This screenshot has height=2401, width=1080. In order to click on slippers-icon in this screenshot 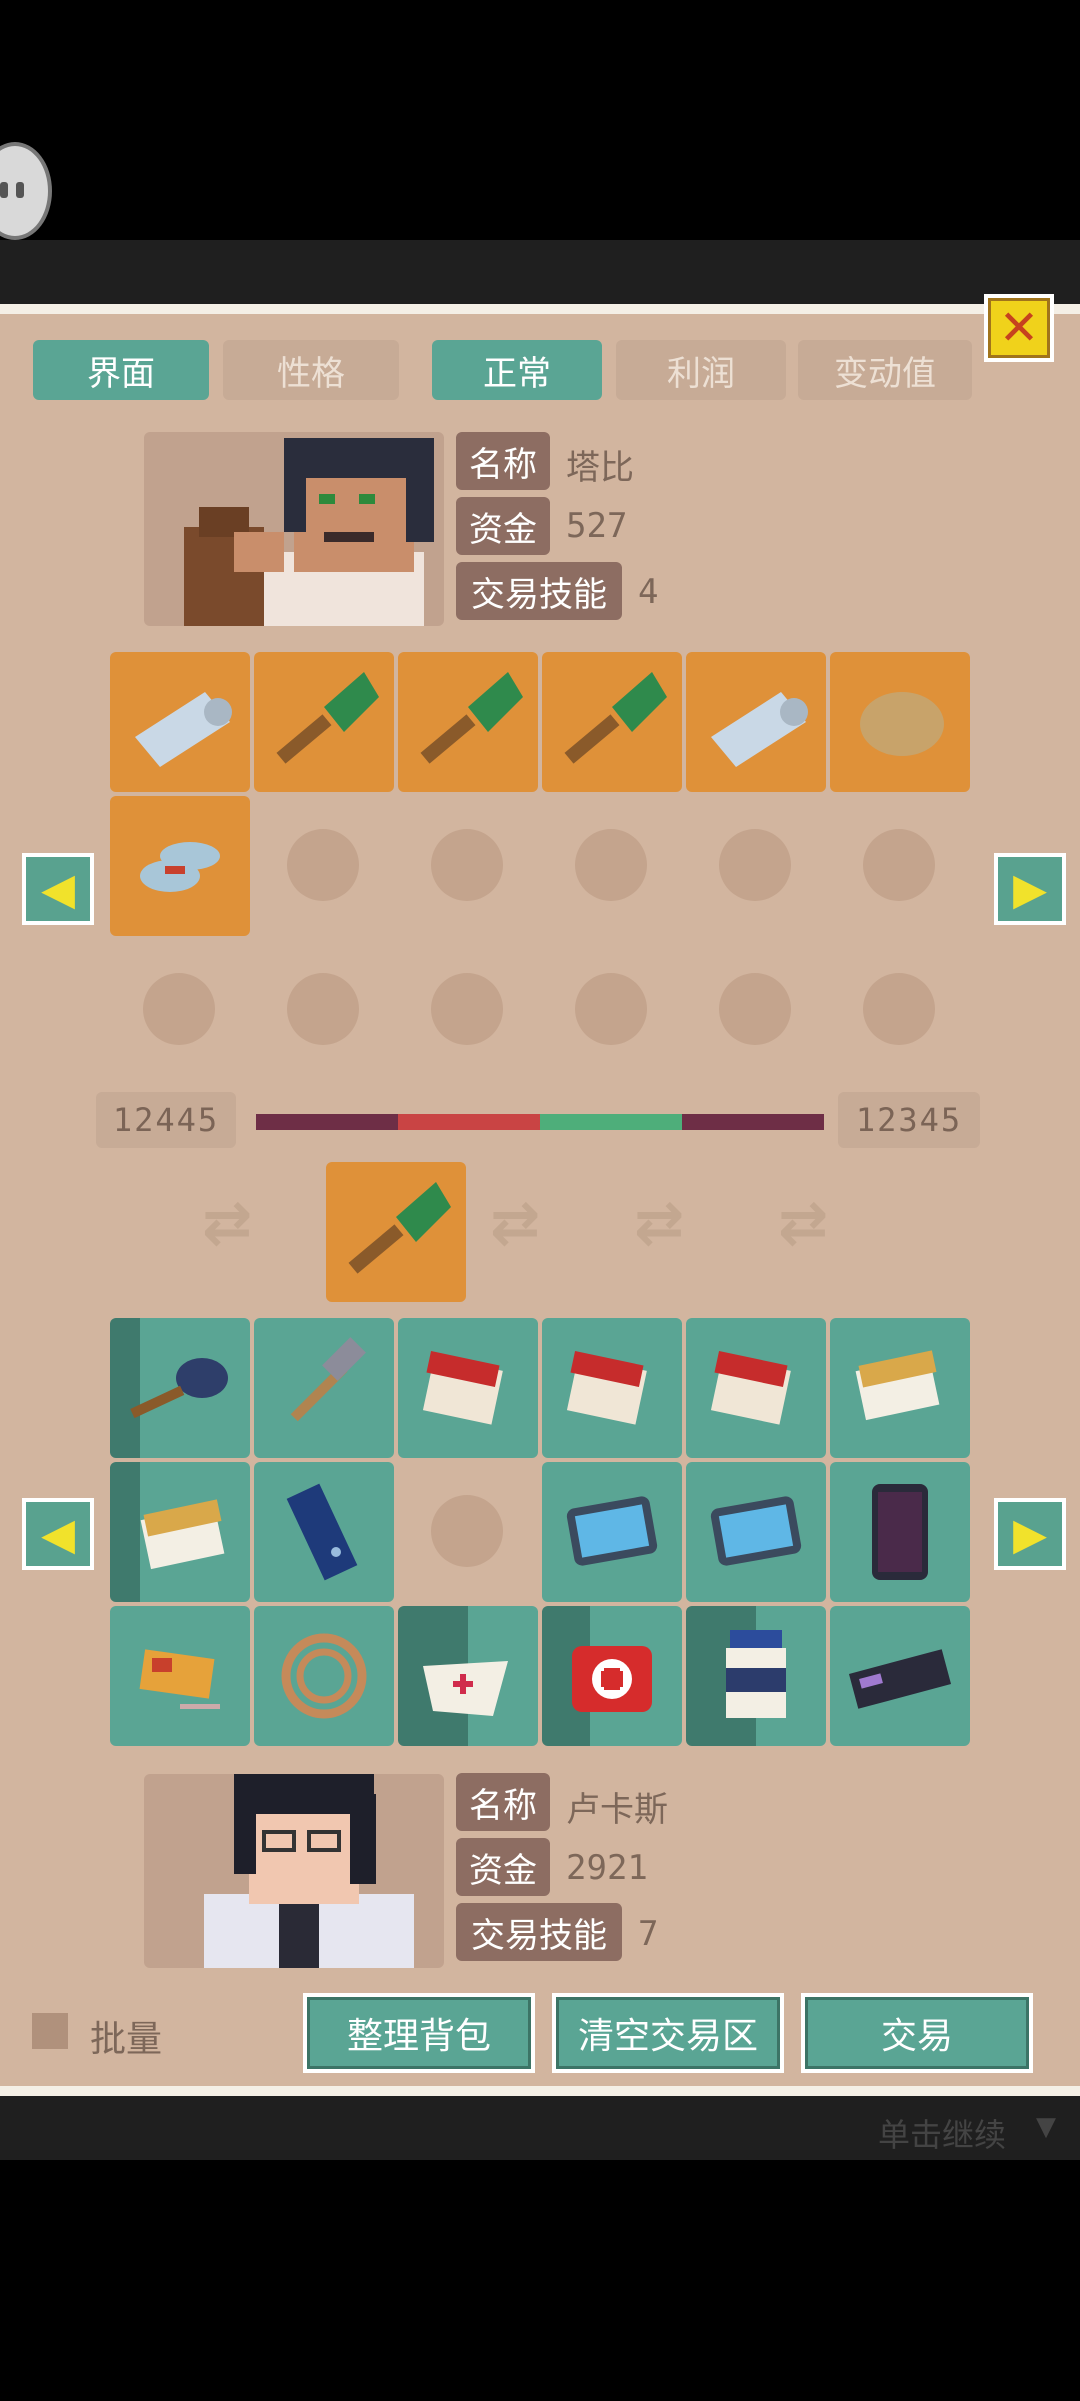, I will do `click(180, 867)`.